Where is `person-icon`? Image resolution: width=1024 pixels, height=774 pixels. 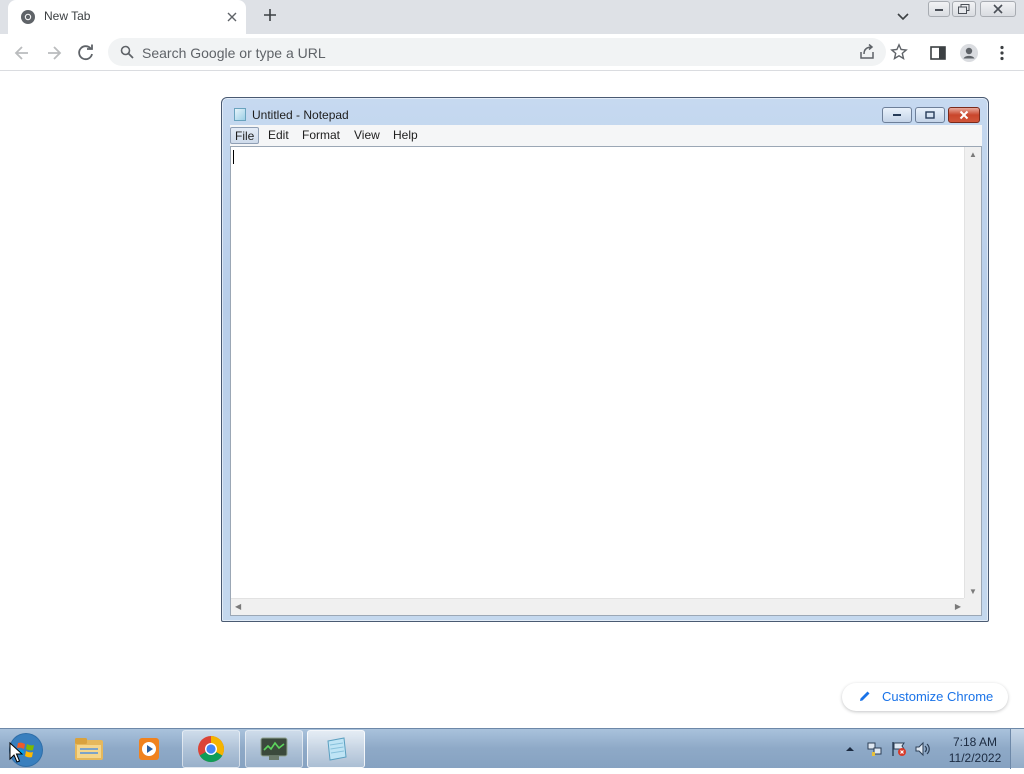
person-icon is located at coordinates (969, 53).